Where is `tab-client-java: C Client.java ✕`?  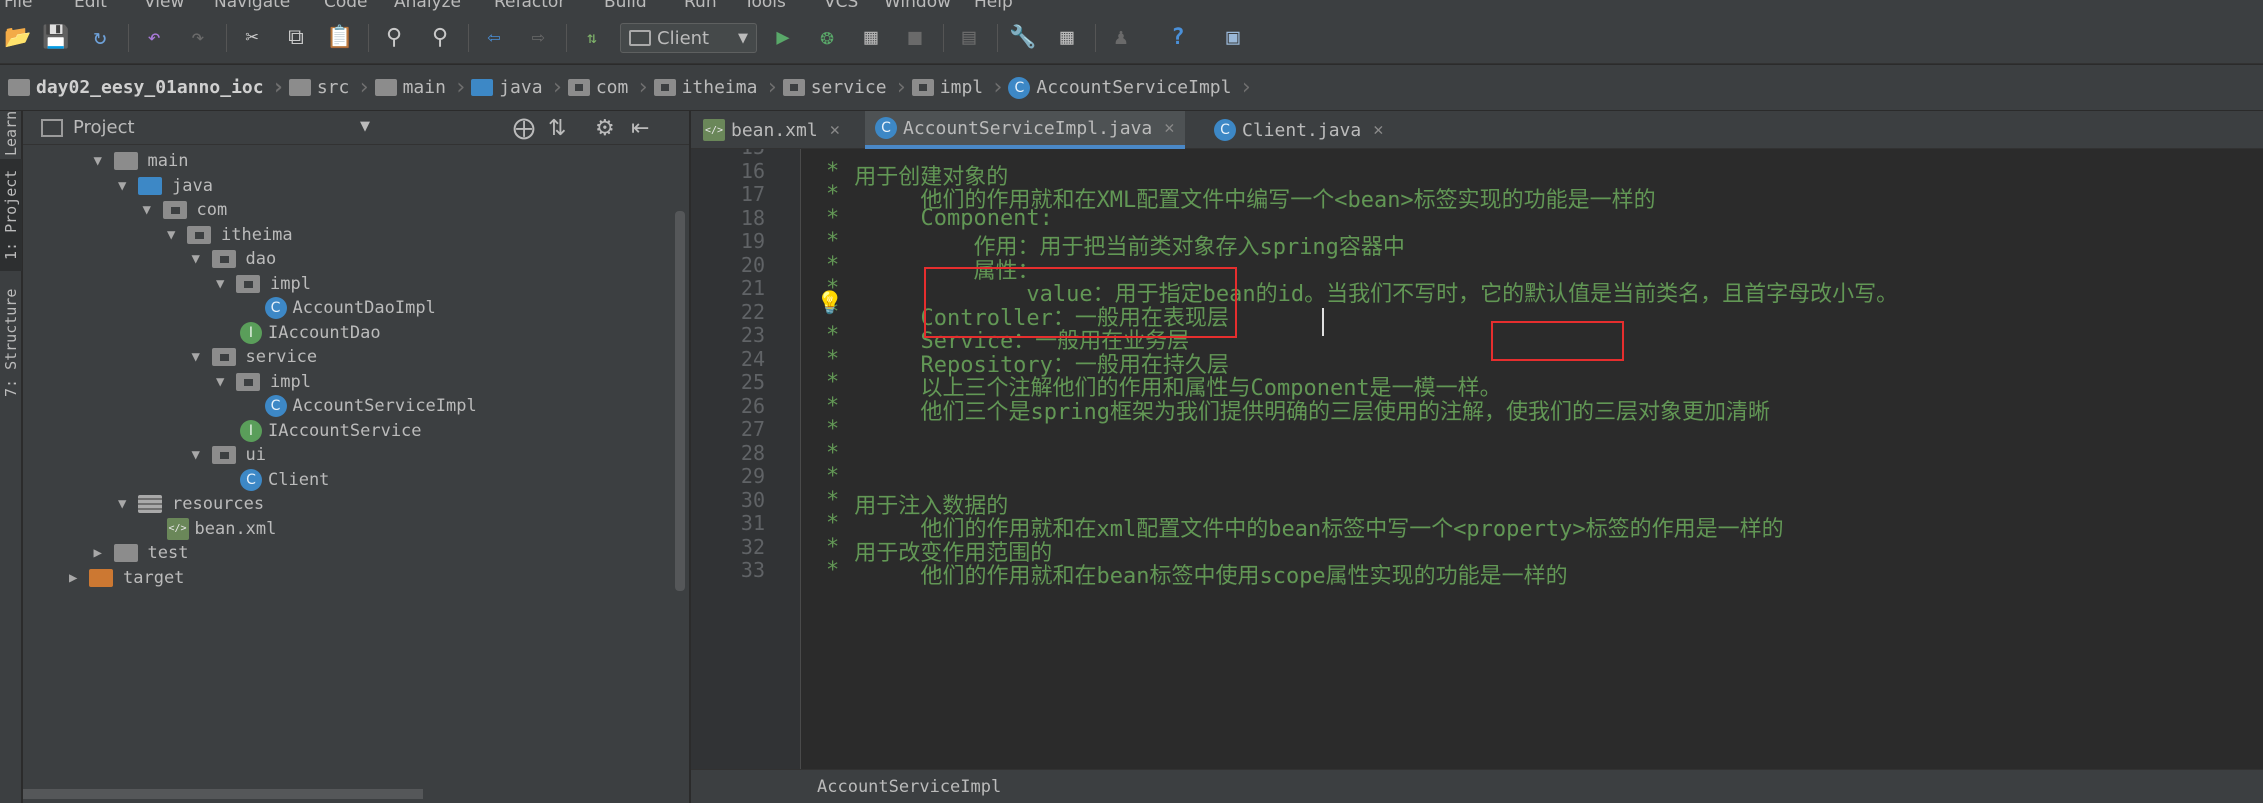 tab-client-java: C Client.java ✕ is located at coordinates (1298, 130).